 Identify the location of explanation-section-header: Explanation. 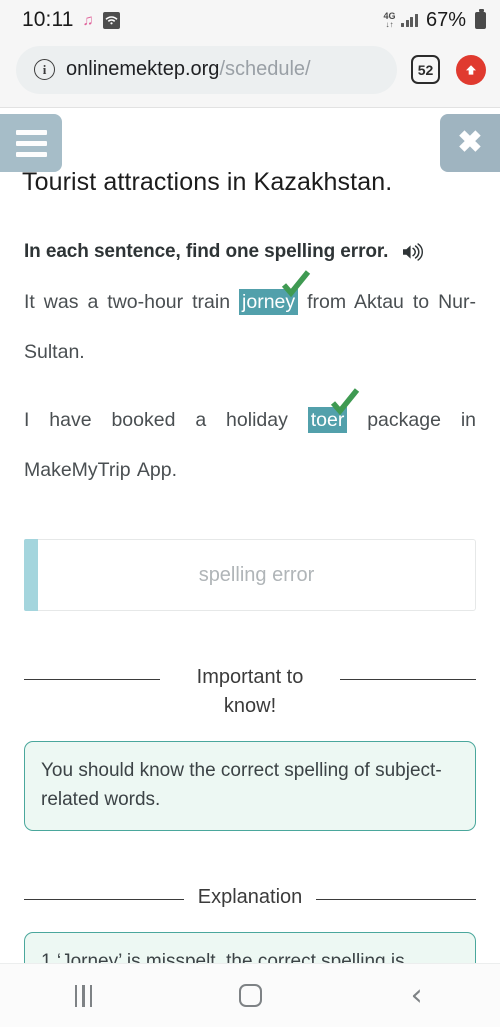
(250, 897).